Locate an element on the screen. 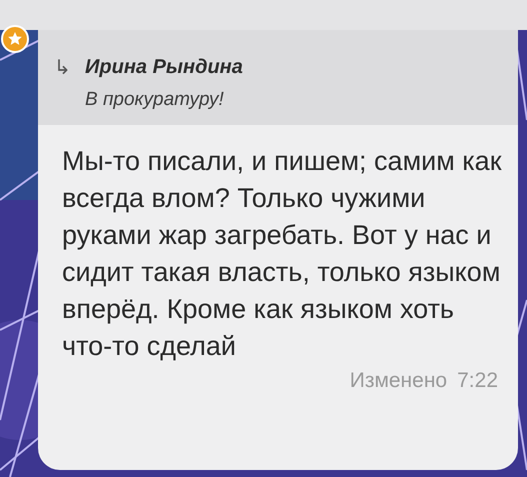  reply-text: В прокуратуру! is located at coordinates (155, 100).